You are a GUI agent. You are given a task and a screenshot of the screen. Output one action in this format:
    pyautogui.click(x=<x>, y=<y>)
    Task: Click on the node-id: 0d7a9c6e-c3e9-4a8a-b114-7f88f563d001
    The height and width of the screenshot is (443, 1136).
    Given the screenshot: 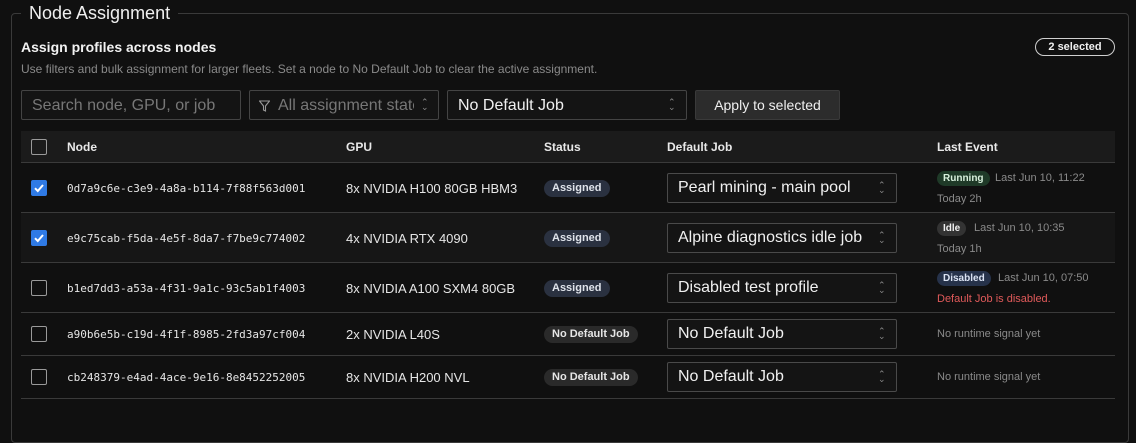 What is the action you would take?
    pyautogui.click(x=186, y=188)
    